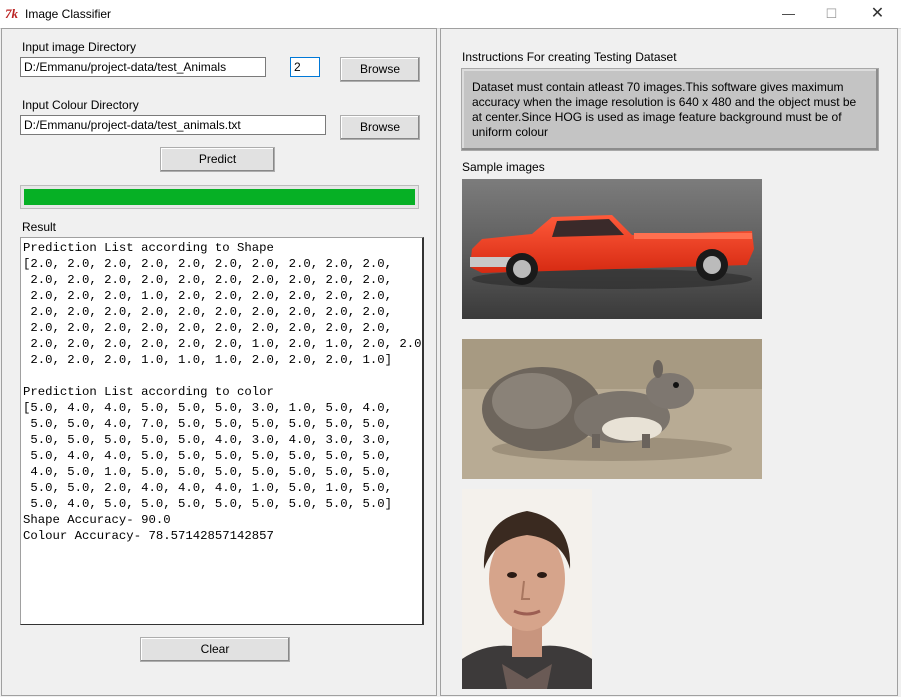 The height and width of the screenshot is (697, 901). What do you see at coordinates (380, 69) in the screenshot?
I see `browse-image-directory-button: Browse` at bounding box center [380, 69].